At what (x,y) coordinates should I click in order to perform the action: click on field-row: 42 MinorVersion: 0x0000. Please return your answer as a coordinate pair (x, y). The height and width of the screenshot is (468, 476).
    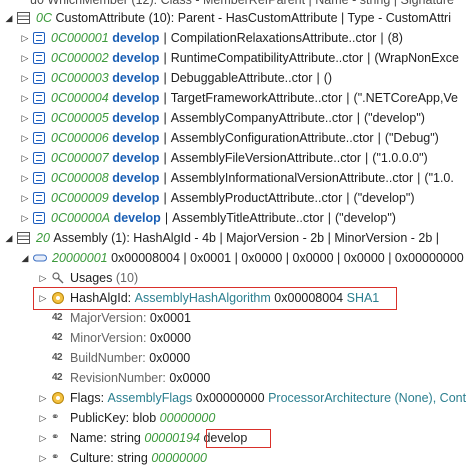
    Looking at the image, I should click on (238, 338).